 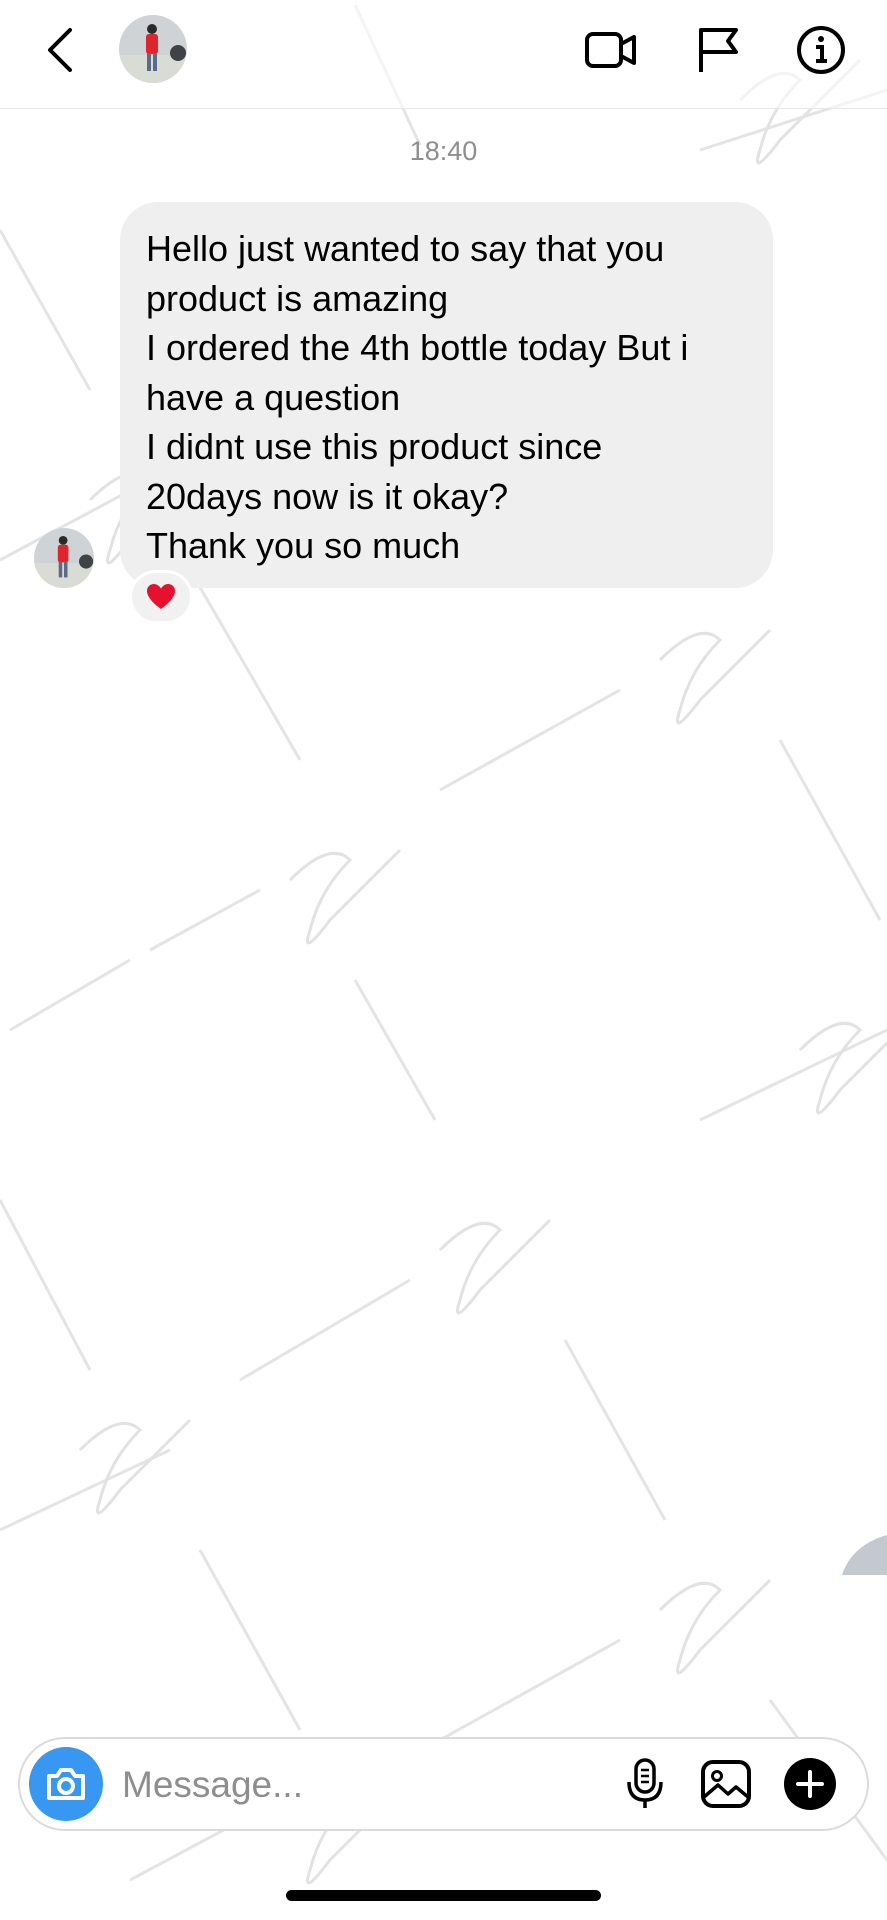 I want to click on camera-button, so click(x=66, y=1784).